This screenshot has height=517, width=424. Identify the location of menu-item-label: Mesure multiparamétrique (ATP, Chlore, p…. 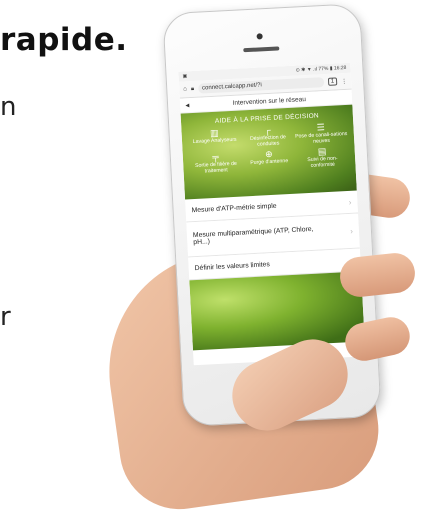
(253, 236).